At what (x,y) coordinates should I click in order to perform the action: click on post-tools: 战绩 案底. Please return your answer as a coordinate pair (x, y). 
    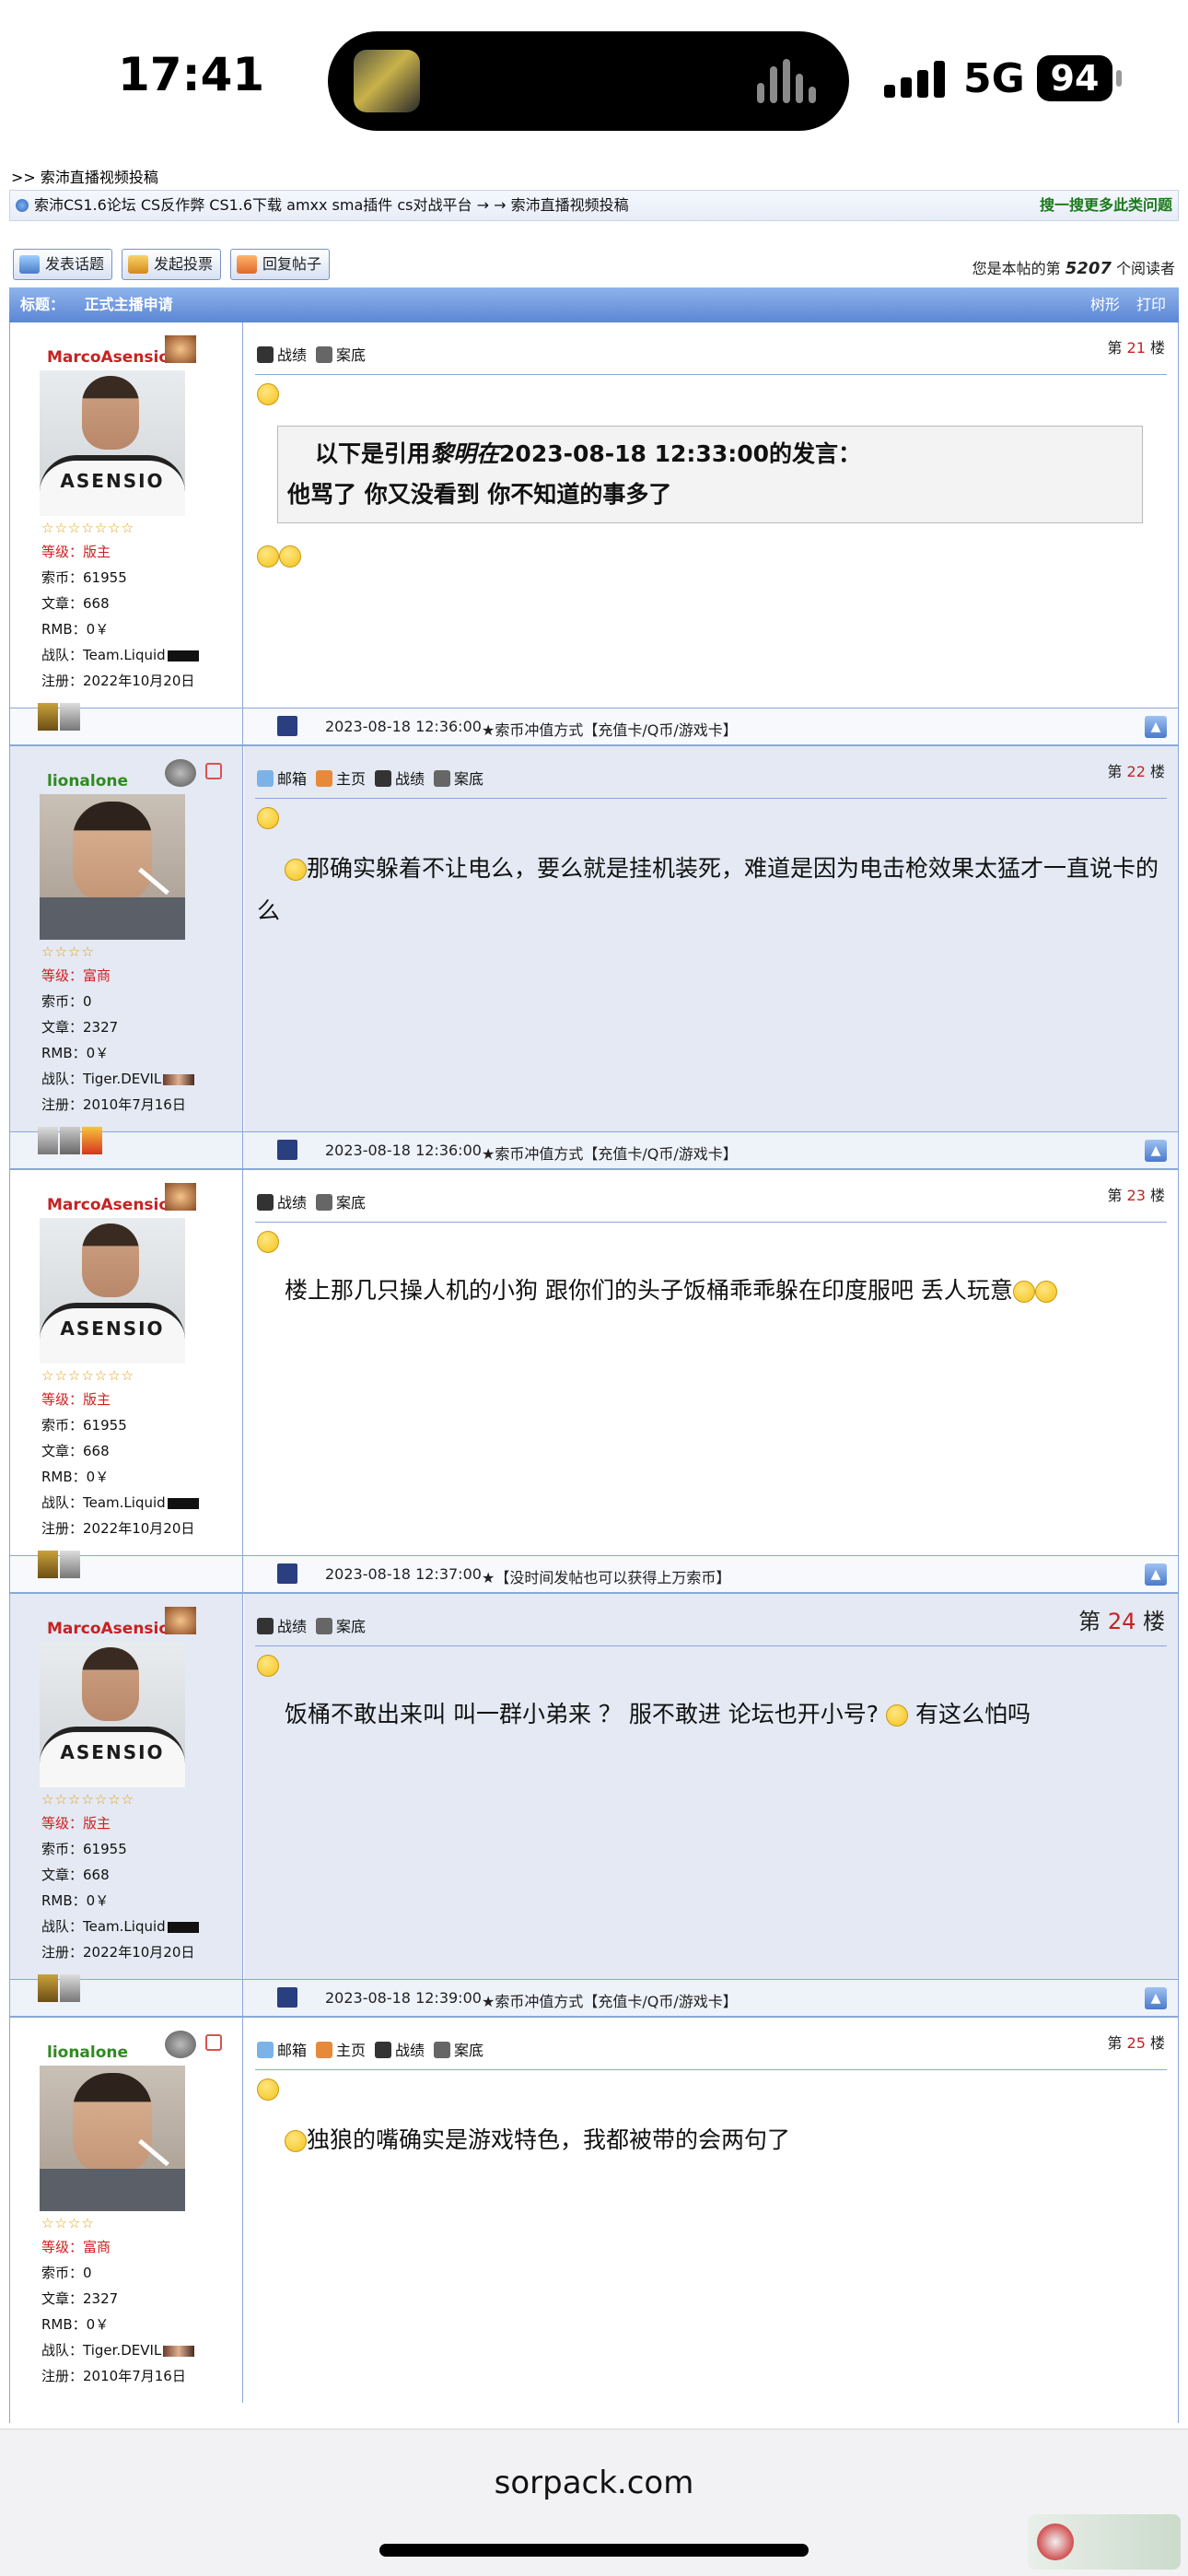
    Looking at the image, I should click on (316, 354).